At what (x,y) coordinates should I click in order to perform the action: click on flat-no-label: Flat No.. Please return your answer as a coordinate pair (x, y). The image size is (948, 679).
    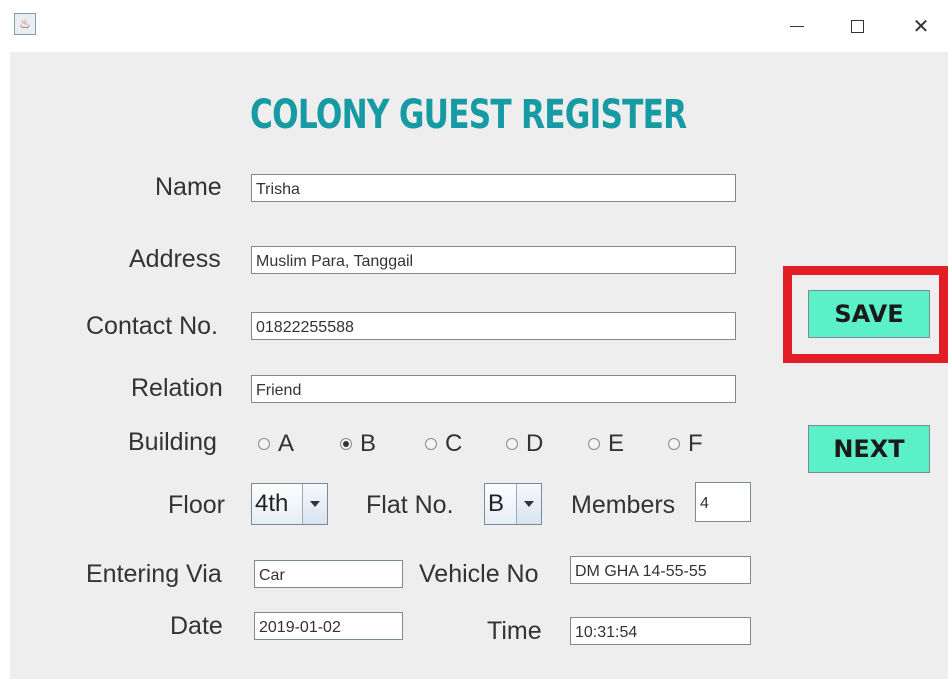
    Looking at the image, I should click on (410, 505).